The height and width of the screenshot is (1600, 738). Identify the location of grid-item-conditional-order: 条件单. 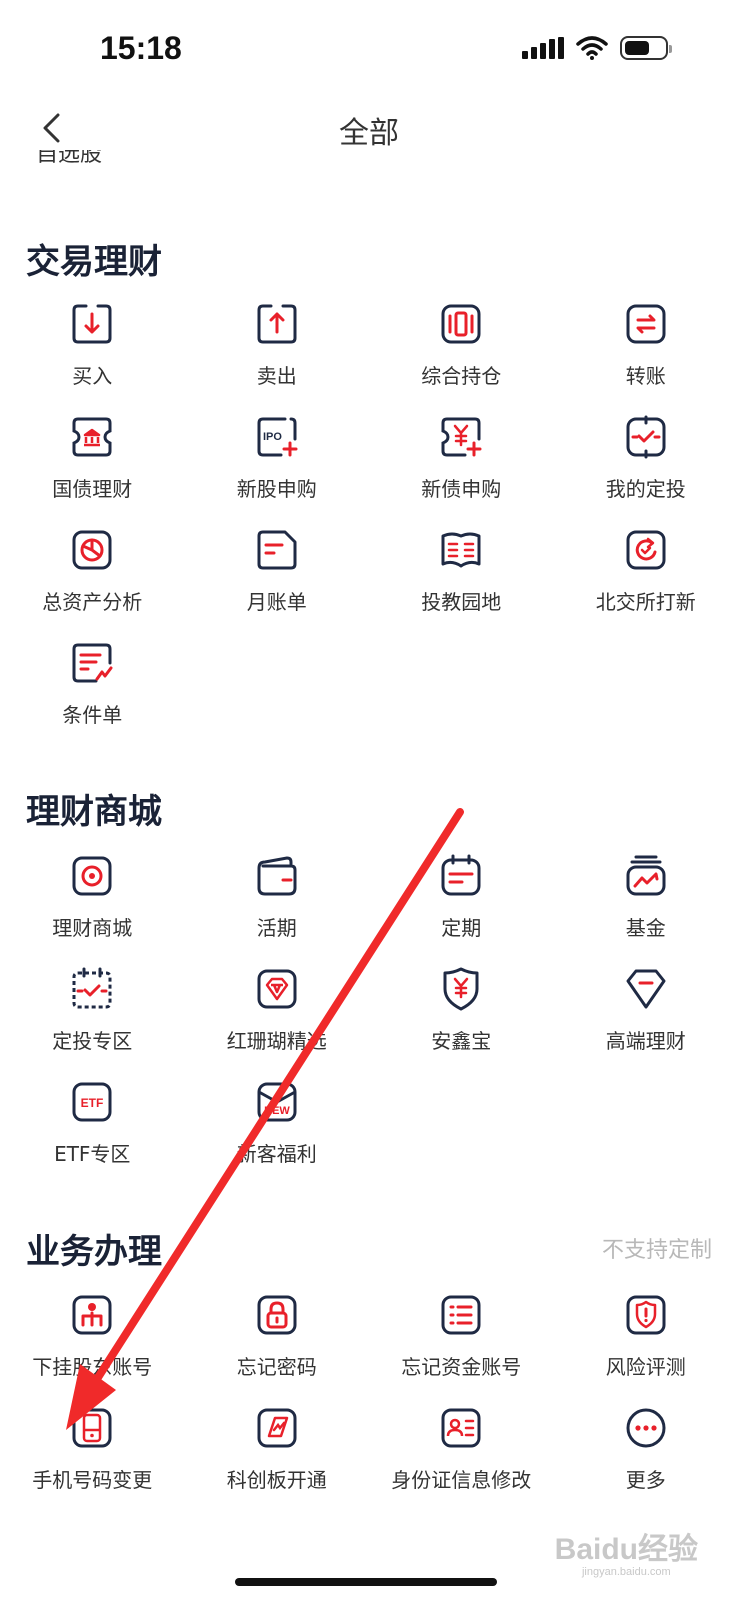
(92, 693).